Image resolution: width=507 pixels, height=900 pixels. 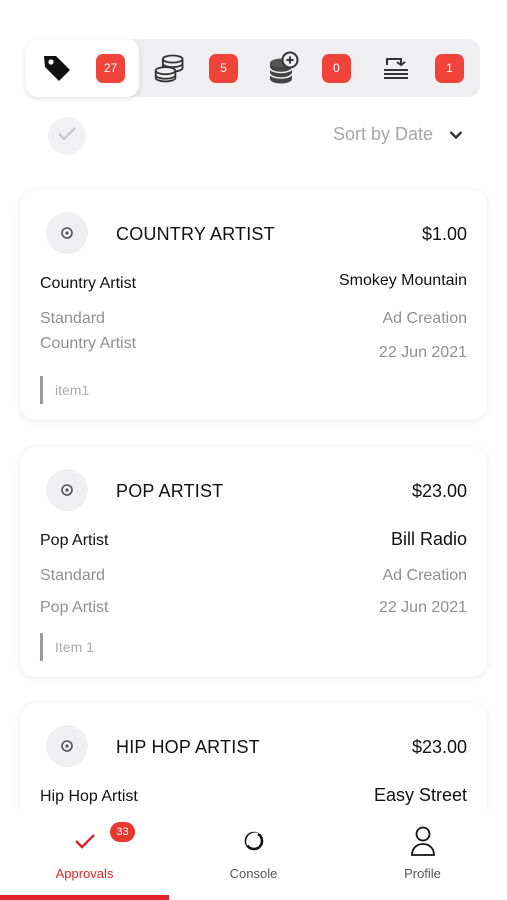 What do you see at coordinates (74, 540) in the screenshot?
I see `artist-name: Pop Artist` at bounding box center [74, 540].